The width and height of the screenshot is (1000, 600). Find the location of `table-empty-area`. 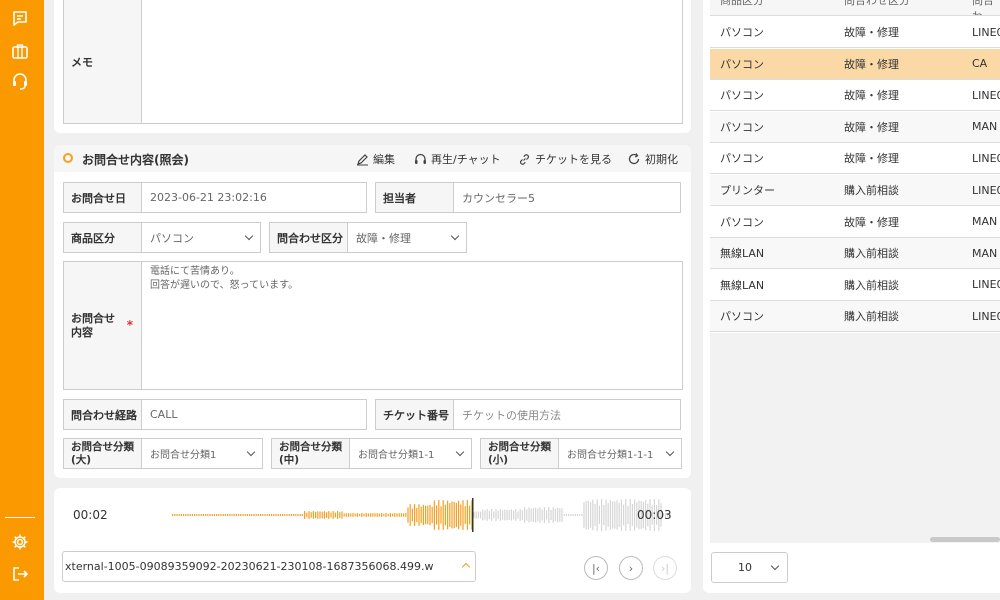

table-empty-area is located at coordinates (855, 438).